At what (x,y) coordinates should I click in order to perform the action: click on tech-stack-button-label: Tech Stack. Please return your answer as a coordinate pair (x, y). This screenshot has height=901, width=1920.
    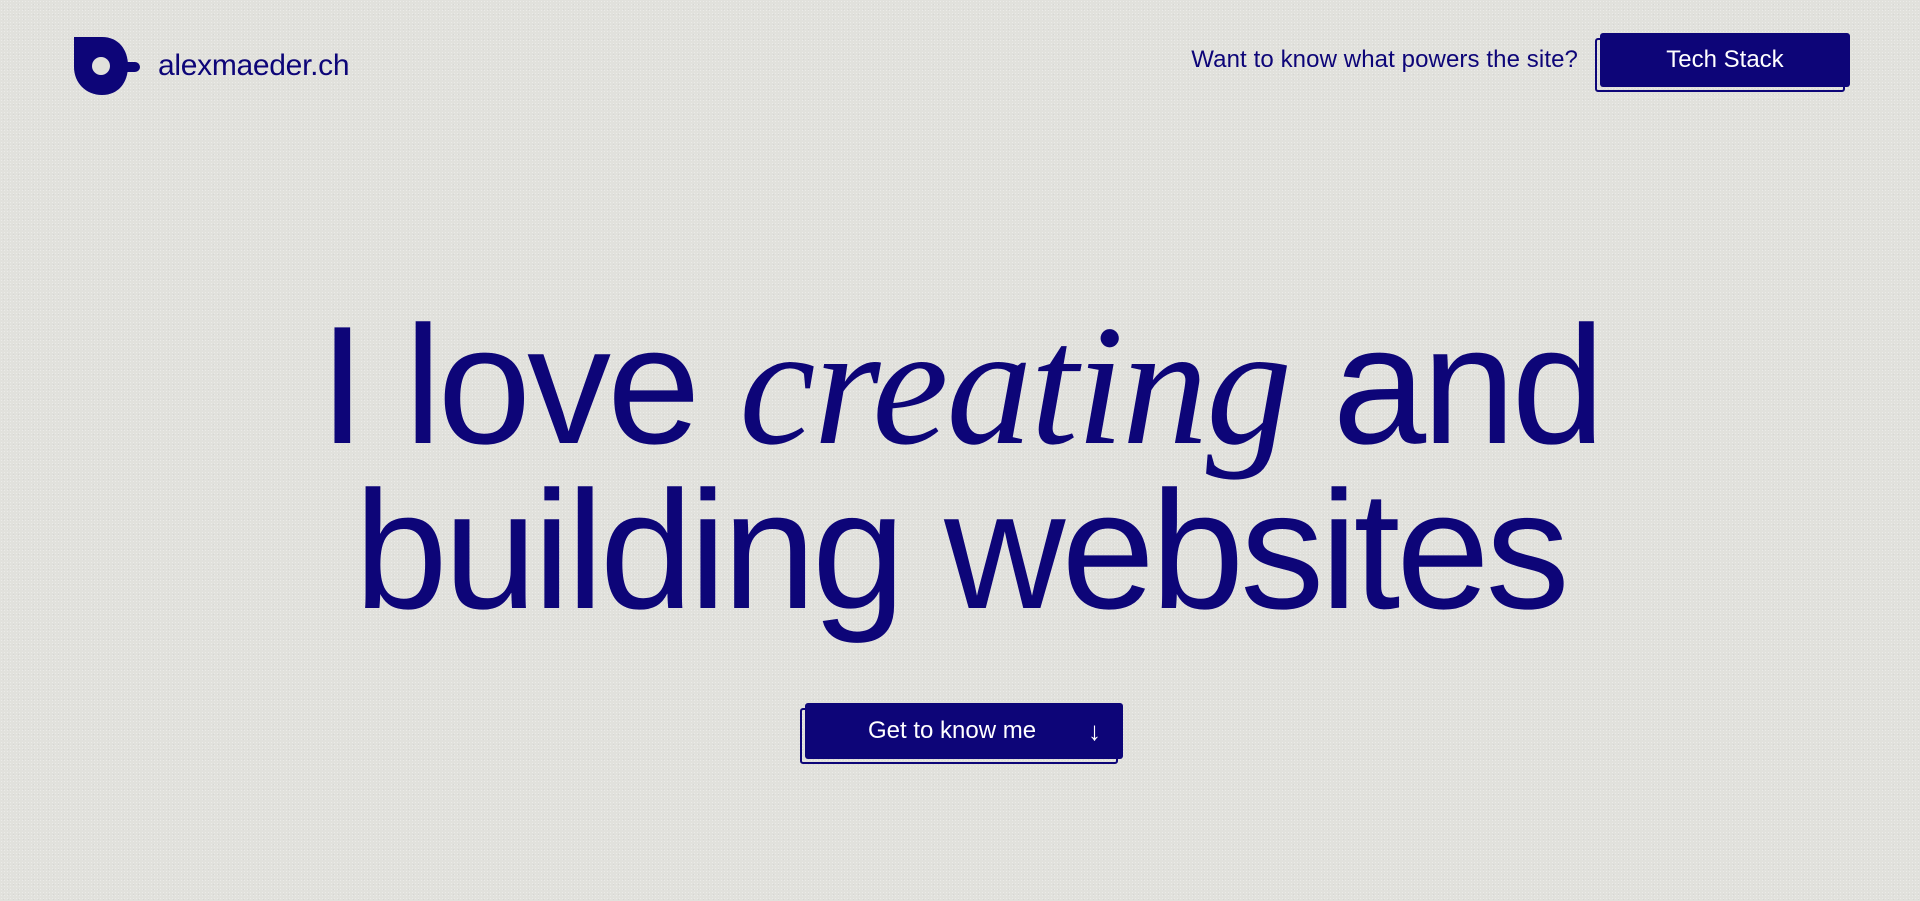
    Looking at the image, I should click on (1725, 59).